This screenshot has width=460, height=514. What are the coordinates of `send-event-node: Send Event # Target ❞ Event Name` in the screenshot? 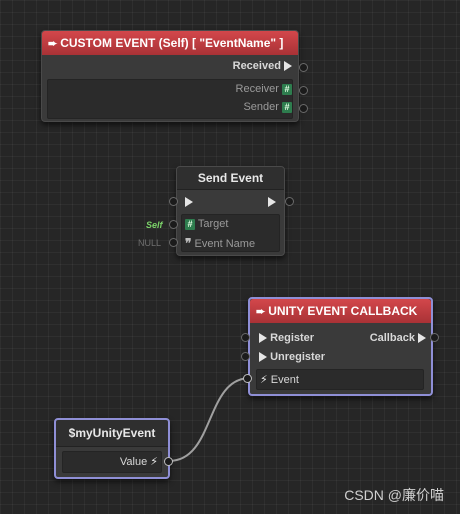 It's located at (230, 211).